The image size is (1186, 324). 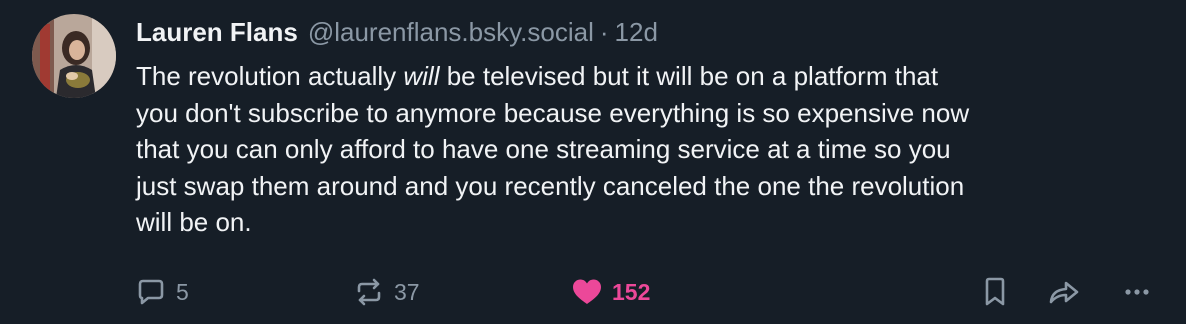 I want to click on bookmark-button, so click(x=995, y=292).